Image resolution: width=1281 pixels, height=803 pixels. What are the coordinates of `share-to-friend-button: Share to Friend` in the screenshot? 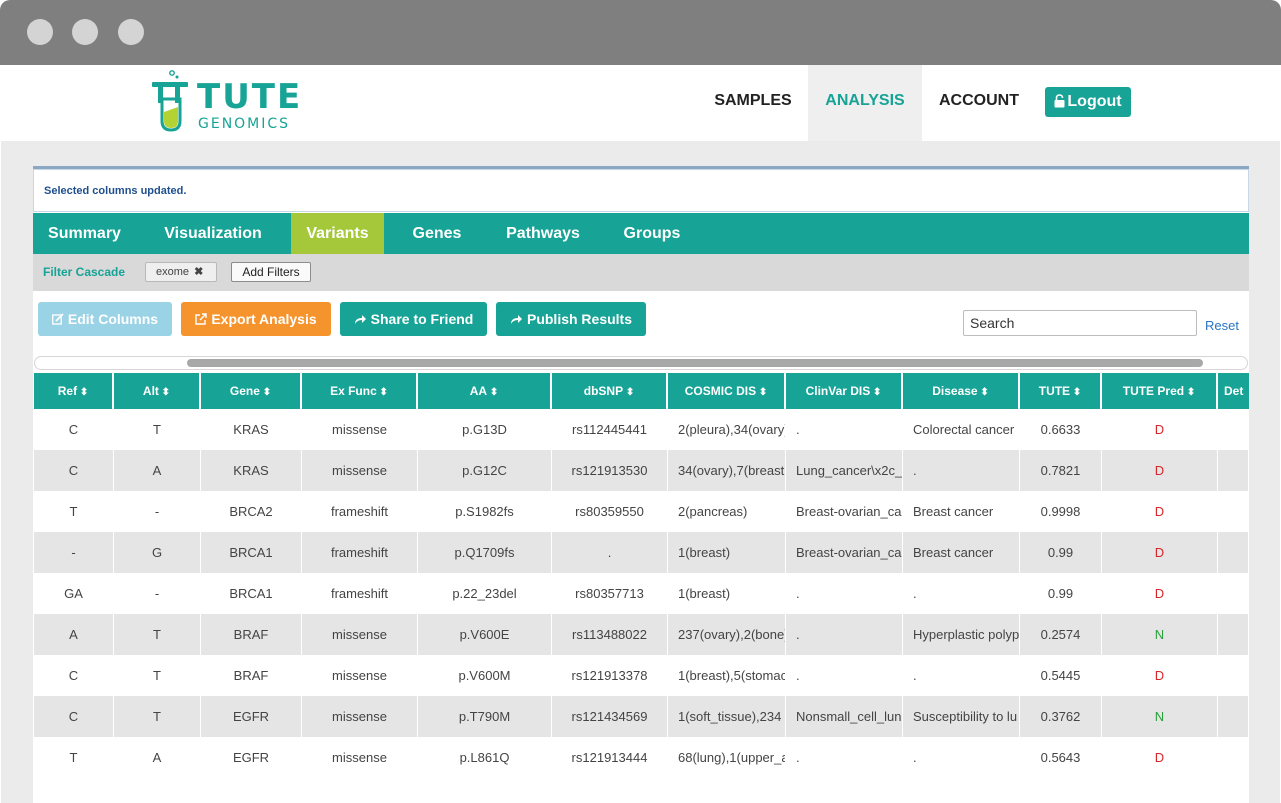 It's located at (413, 319).